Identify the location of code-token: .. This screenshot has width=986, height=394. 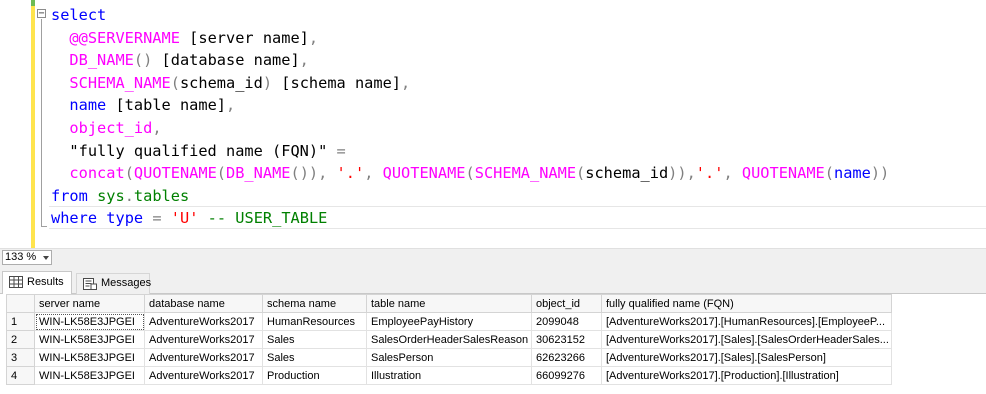
(129, 195).